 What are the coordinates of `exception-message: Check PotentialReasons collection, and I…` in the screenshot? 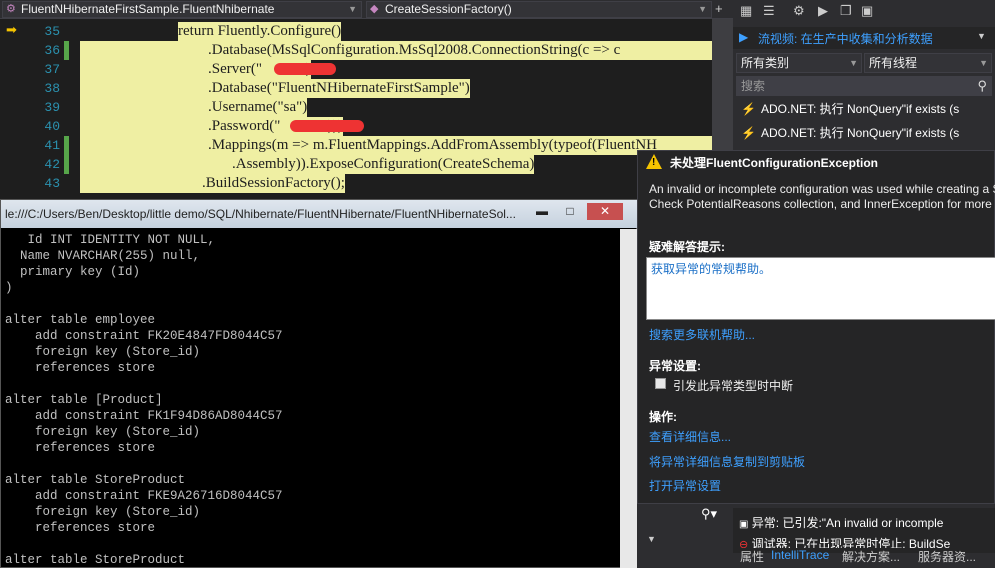 It's located at (822, 204).